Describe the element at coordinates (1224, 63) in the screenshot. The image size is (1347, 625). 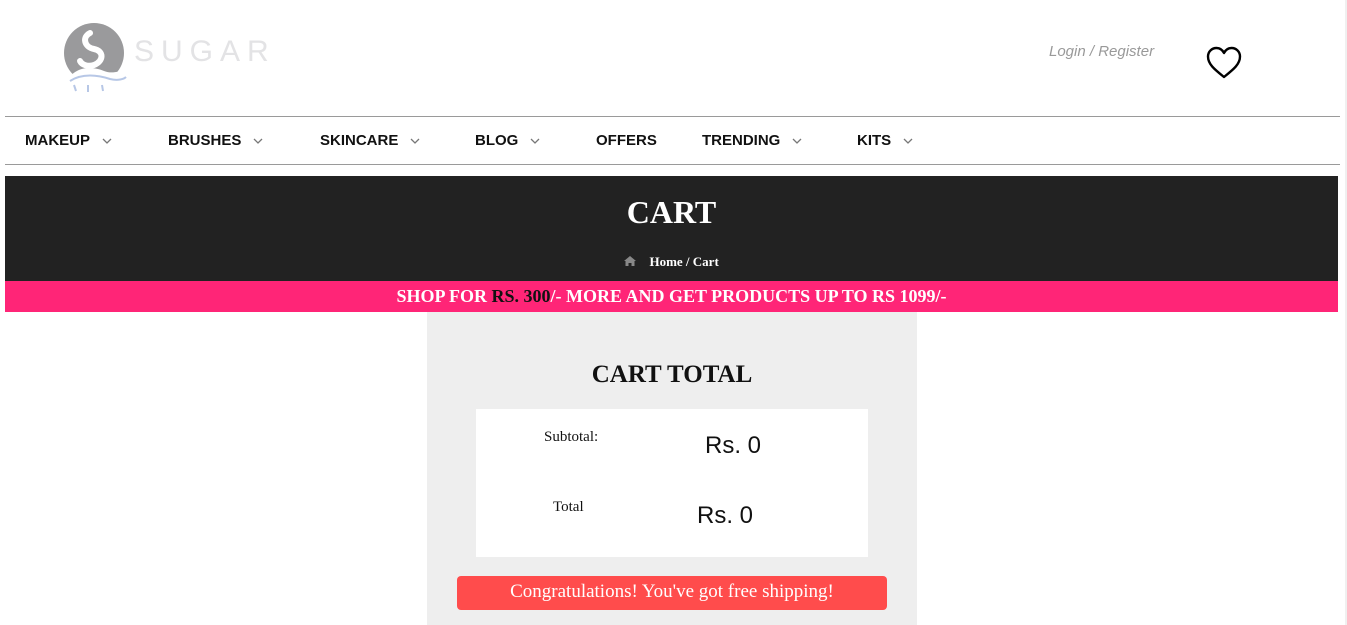
I see `heart-outline-icon` at that location.